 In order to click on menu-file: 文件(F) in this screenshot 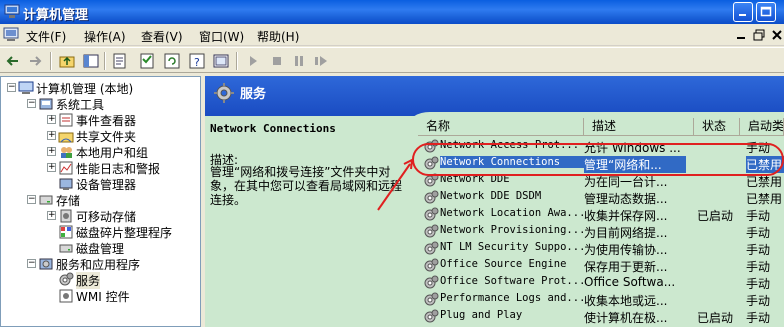, I will do `click(46, 36)`.